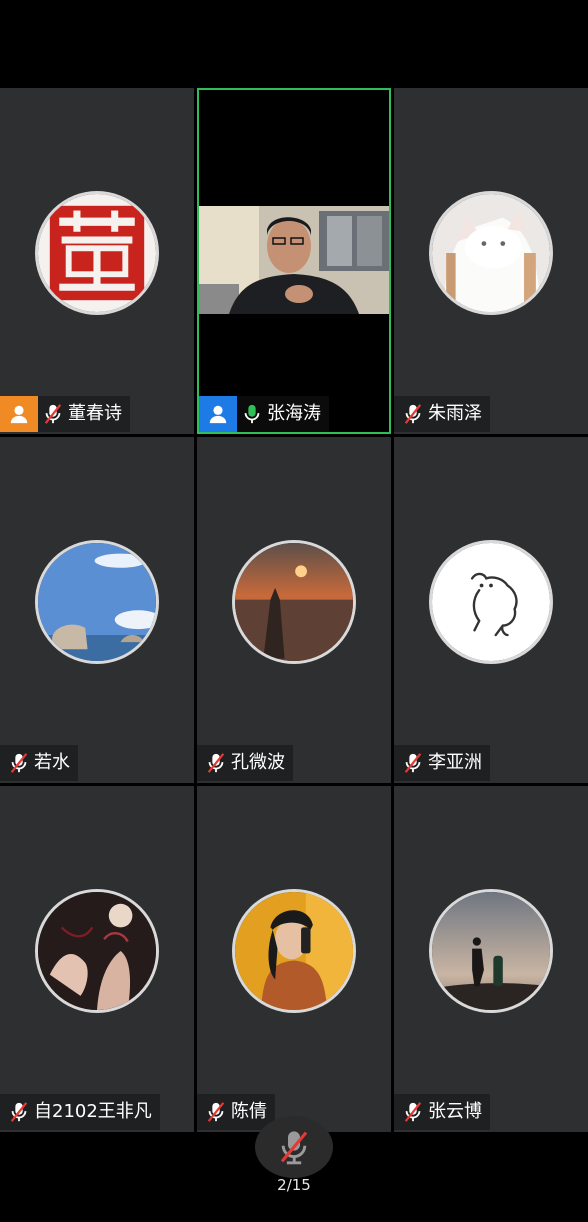 This screenshot has width=588, height=1222. I want to click on silhouette-dusk-avatar, so click(491, 951).